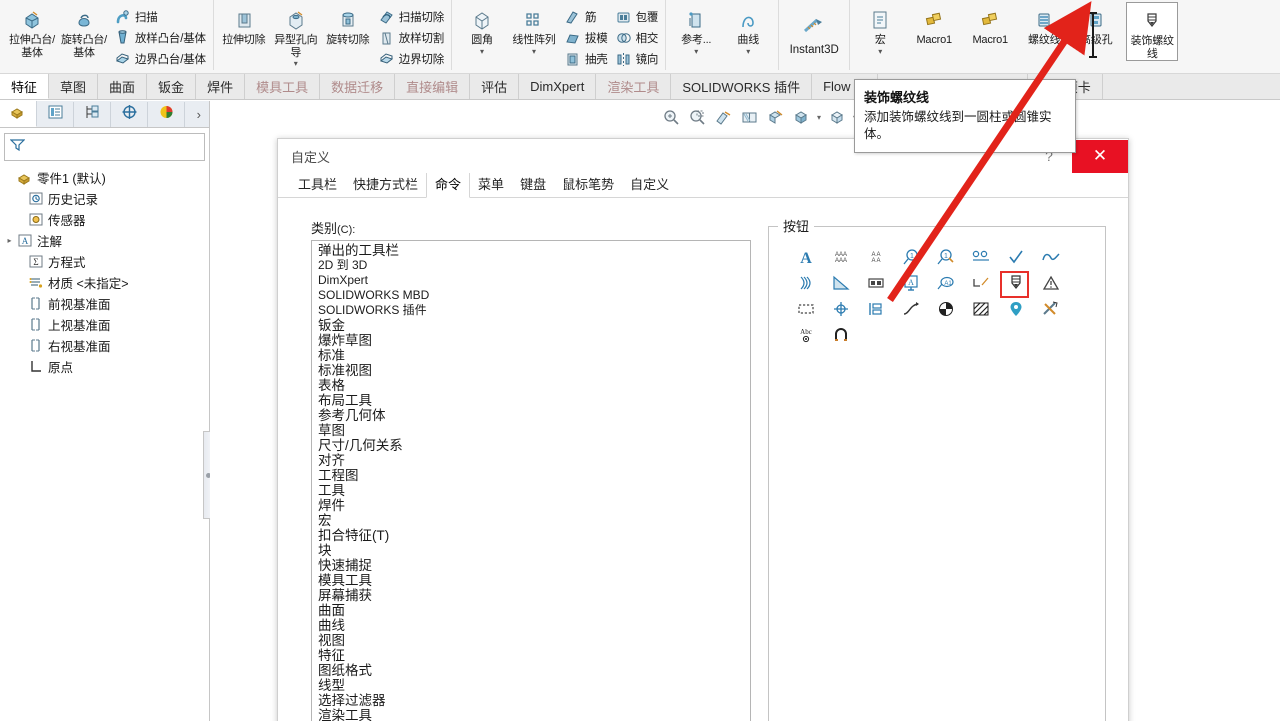 The height and width of the screenshot is (721, 1280). Describe the element at coordinates (1015, 284) in the screenshot. I see `cosmetic-thread-button` at that location.